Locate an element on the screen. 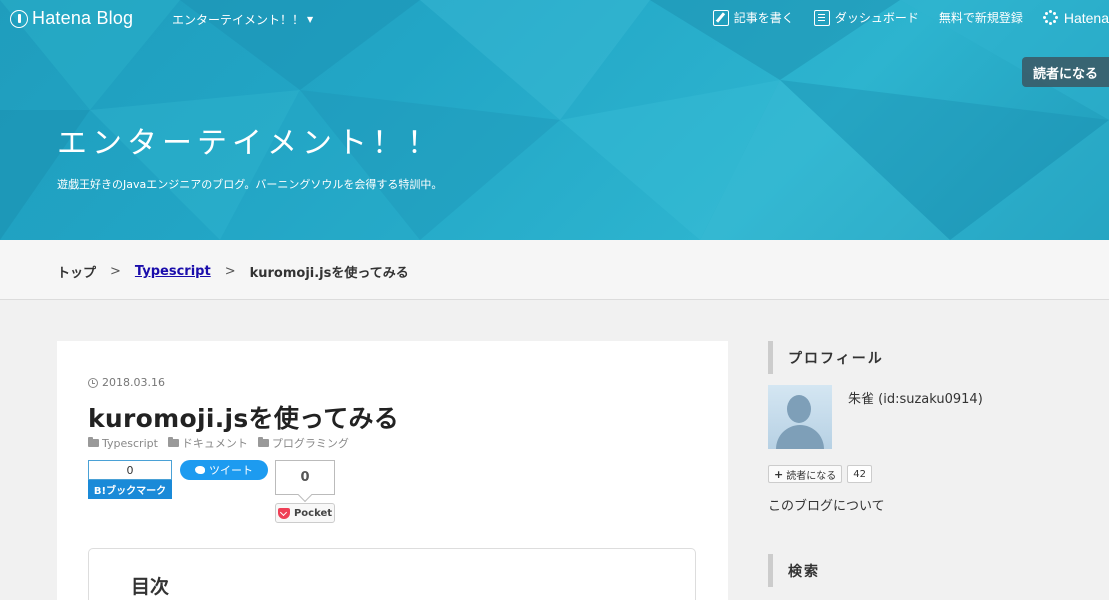 This screenshot has height=600, width=1109. entry-date: 2018.03.16 is located at coordinates (126, 382).